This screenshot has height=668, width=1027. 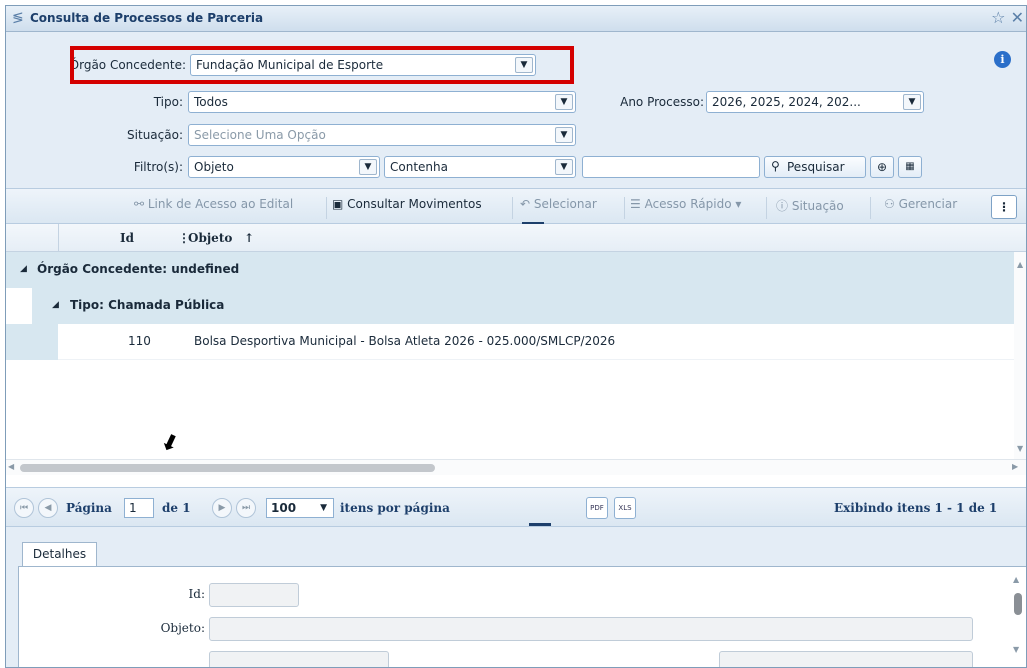 What do you see at coordinates (138, 269) in the screenshot?
I see `group-label: Órgão Concedente: undefined` at bounding box center [138, 269].